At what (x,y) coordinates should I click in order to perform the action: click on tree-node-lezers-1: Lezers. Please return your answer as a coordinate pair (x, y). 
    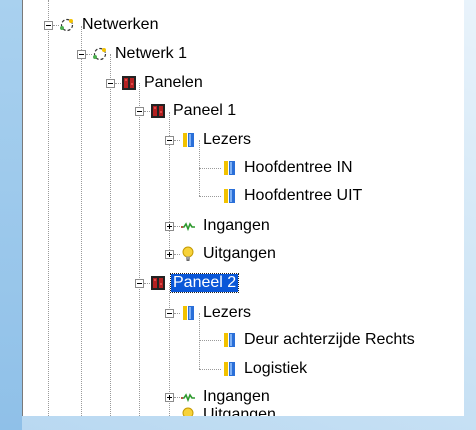
    Looking at the image, I should click on (216, 140).